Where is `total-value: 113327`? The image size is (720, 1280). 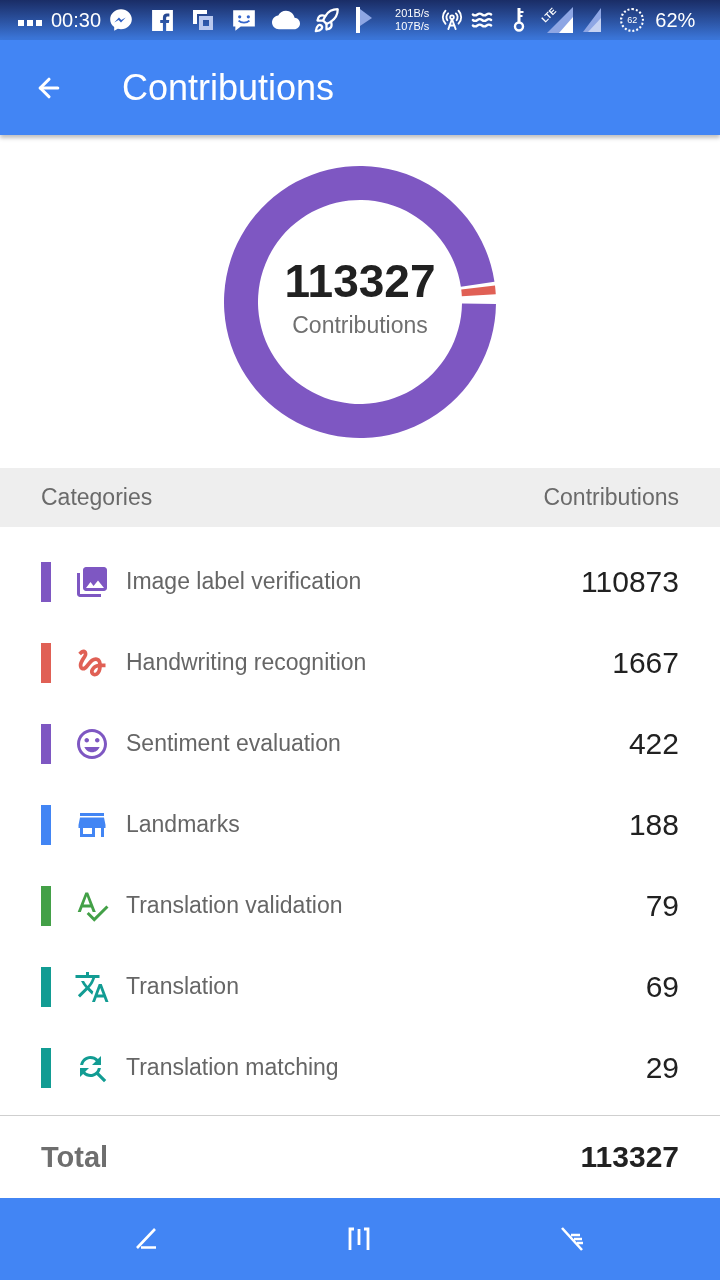 total-value: 113327 is located at coordinates (629, 1157).